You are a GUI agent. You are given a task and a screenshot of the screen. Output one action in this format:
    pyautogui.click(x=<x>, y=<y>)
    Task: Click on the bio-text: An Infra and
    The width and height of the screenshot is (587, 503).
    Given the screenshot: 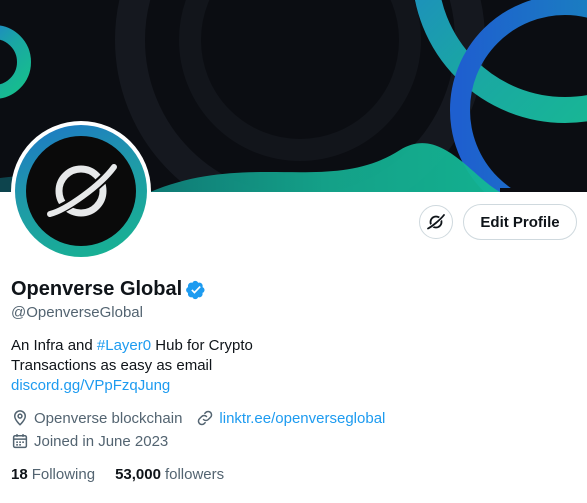 What is the action you would take?
    pyautogui.click(x=54, y=345)
    